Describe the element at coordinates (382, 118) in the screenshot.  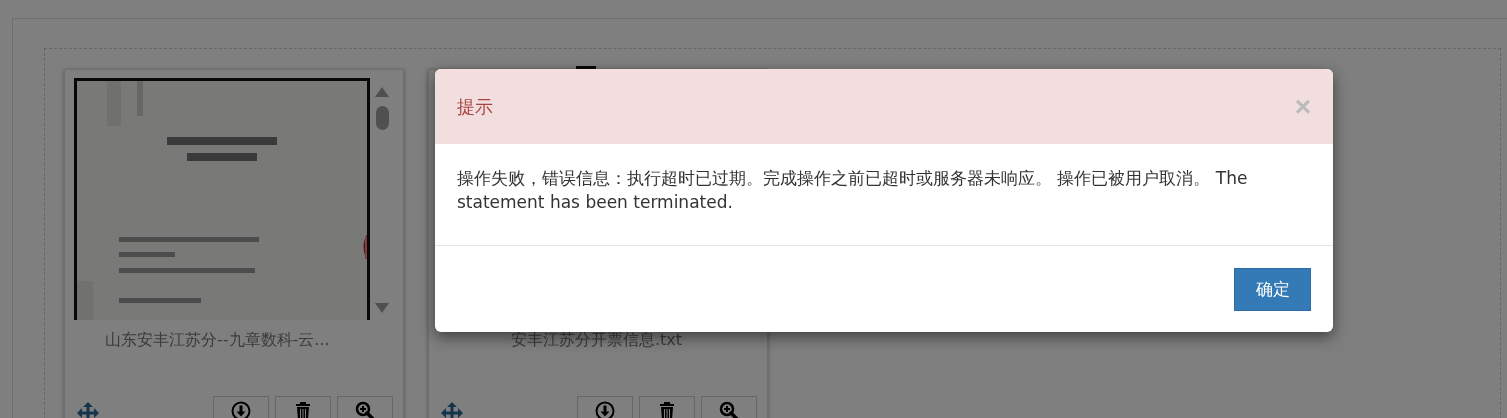
I see `scroll-thumb` at that location.